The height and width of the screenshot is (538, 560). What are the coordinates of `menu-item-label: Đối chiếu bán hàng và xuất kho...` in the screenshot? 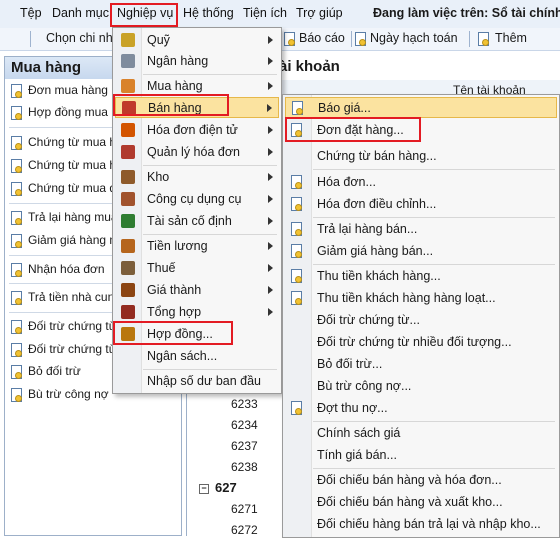 It's located at (410, 502).